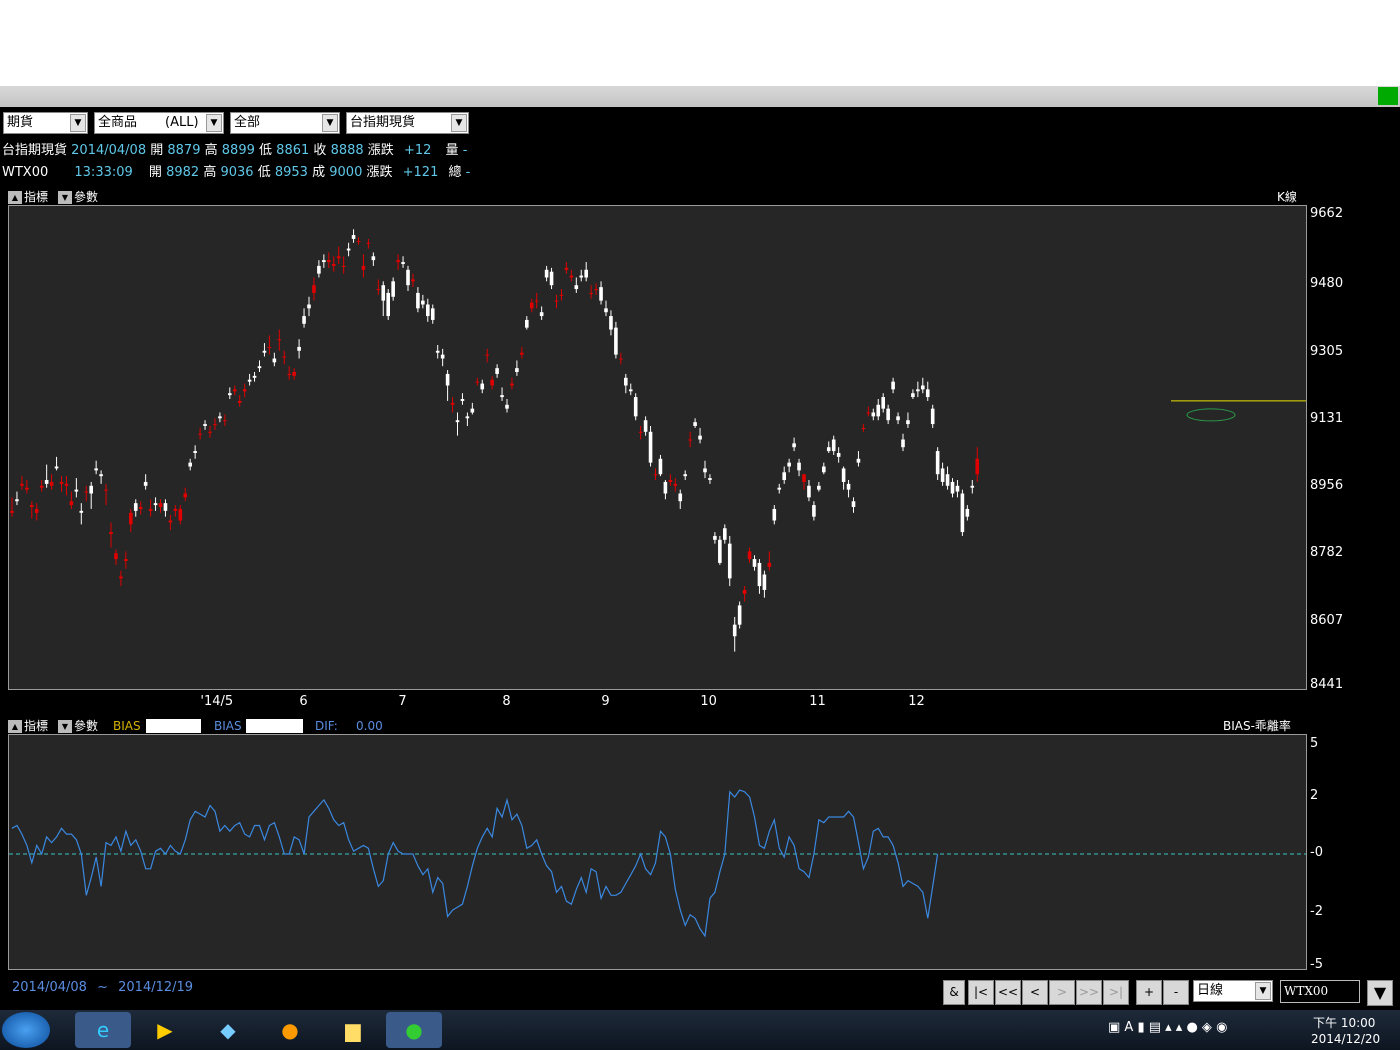  What do you see at coordinates (407, 123) in the screenshot?
I see `symbol-select: 台指期現貨 ▼` at bounding box center [407, 123].